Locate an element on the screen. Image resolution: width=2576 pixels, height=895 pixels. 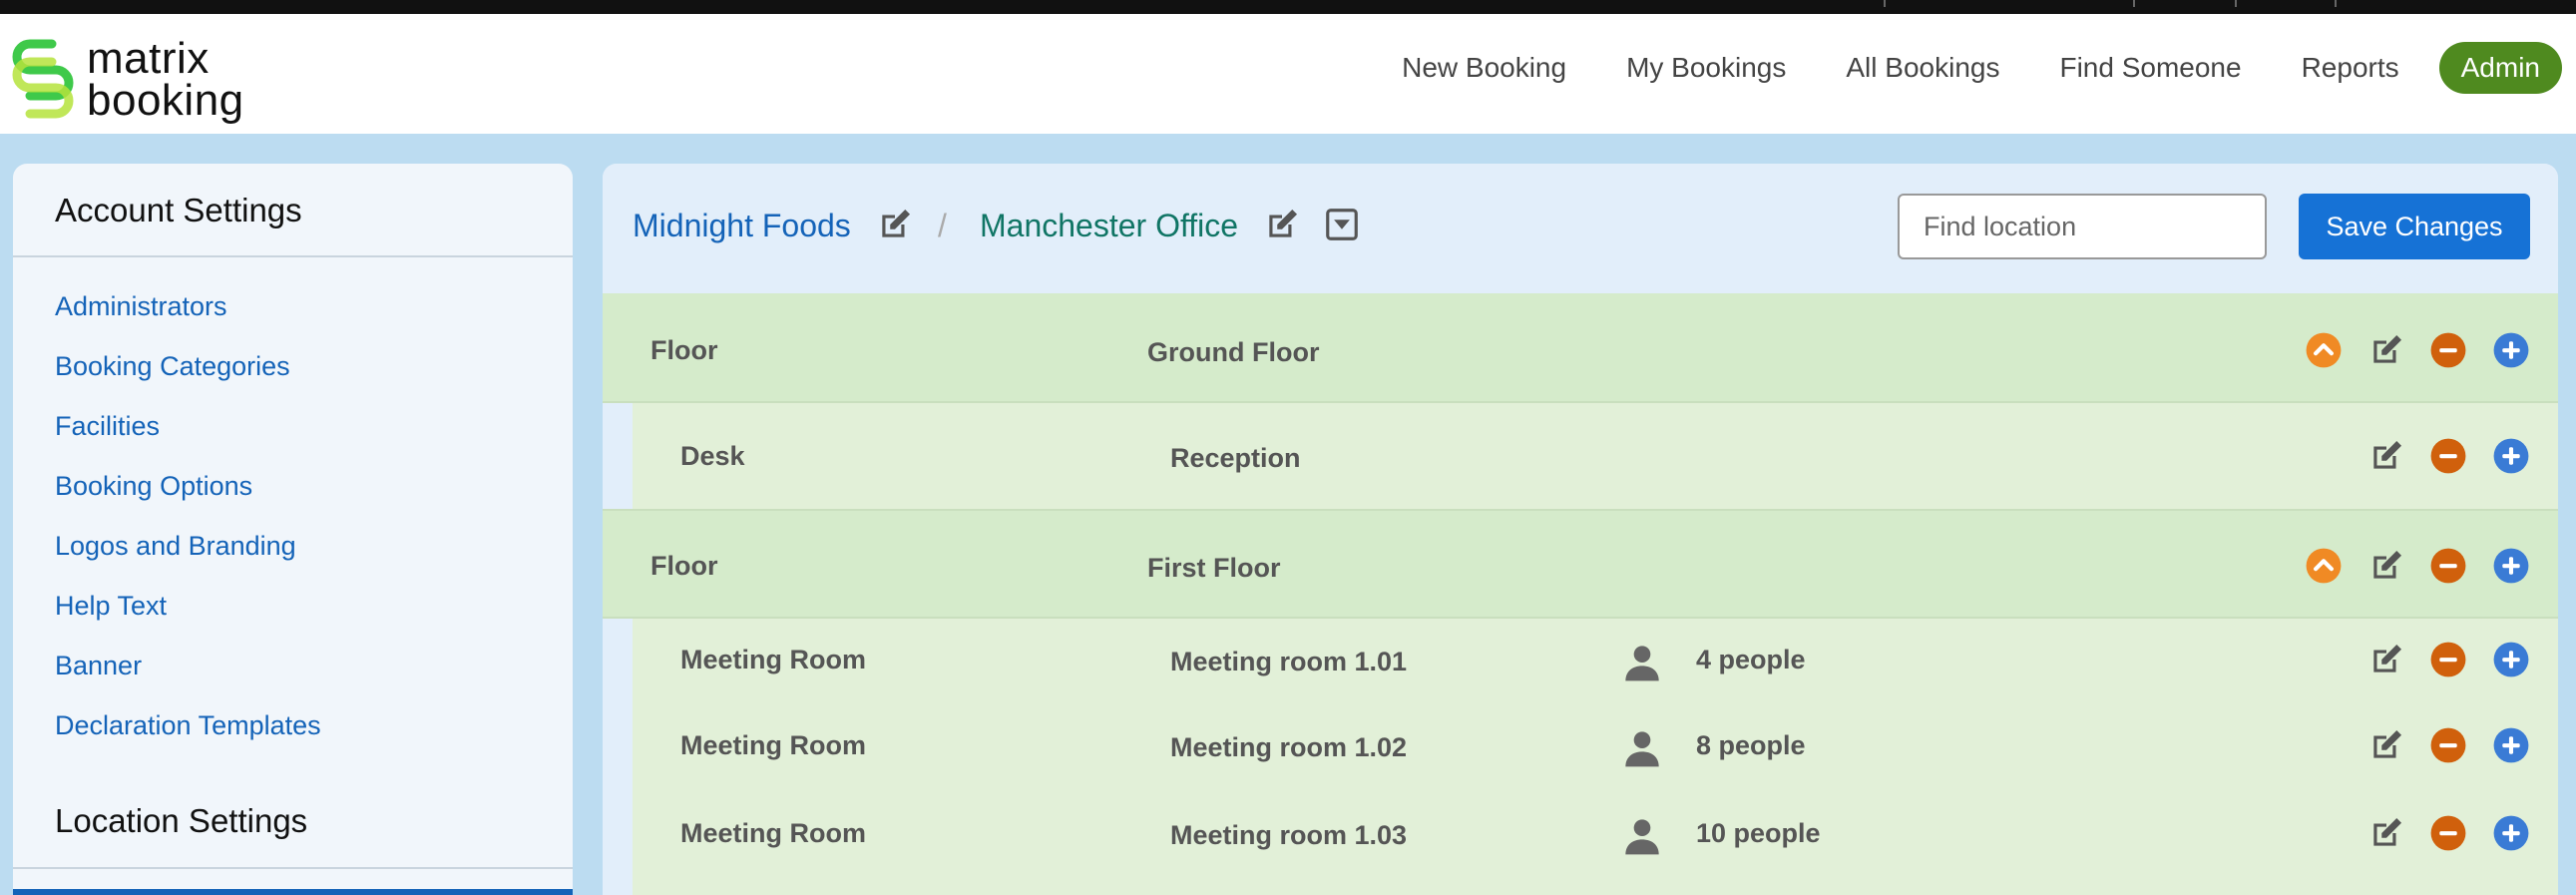
location-name: Meeting room 1.02 is located at coordinates (1289, 747).